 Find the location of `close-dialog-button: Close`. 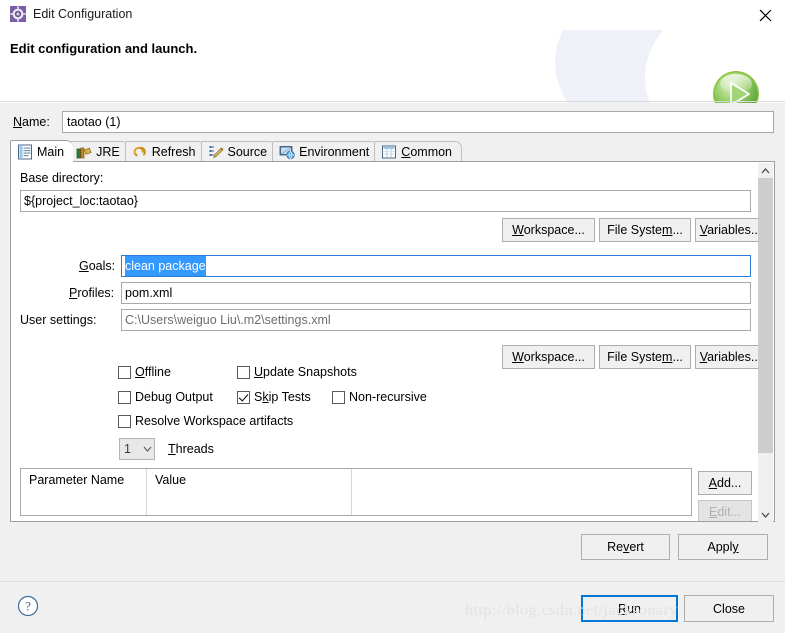

close-dialog-button: Close is located at coordinates (729, 608).